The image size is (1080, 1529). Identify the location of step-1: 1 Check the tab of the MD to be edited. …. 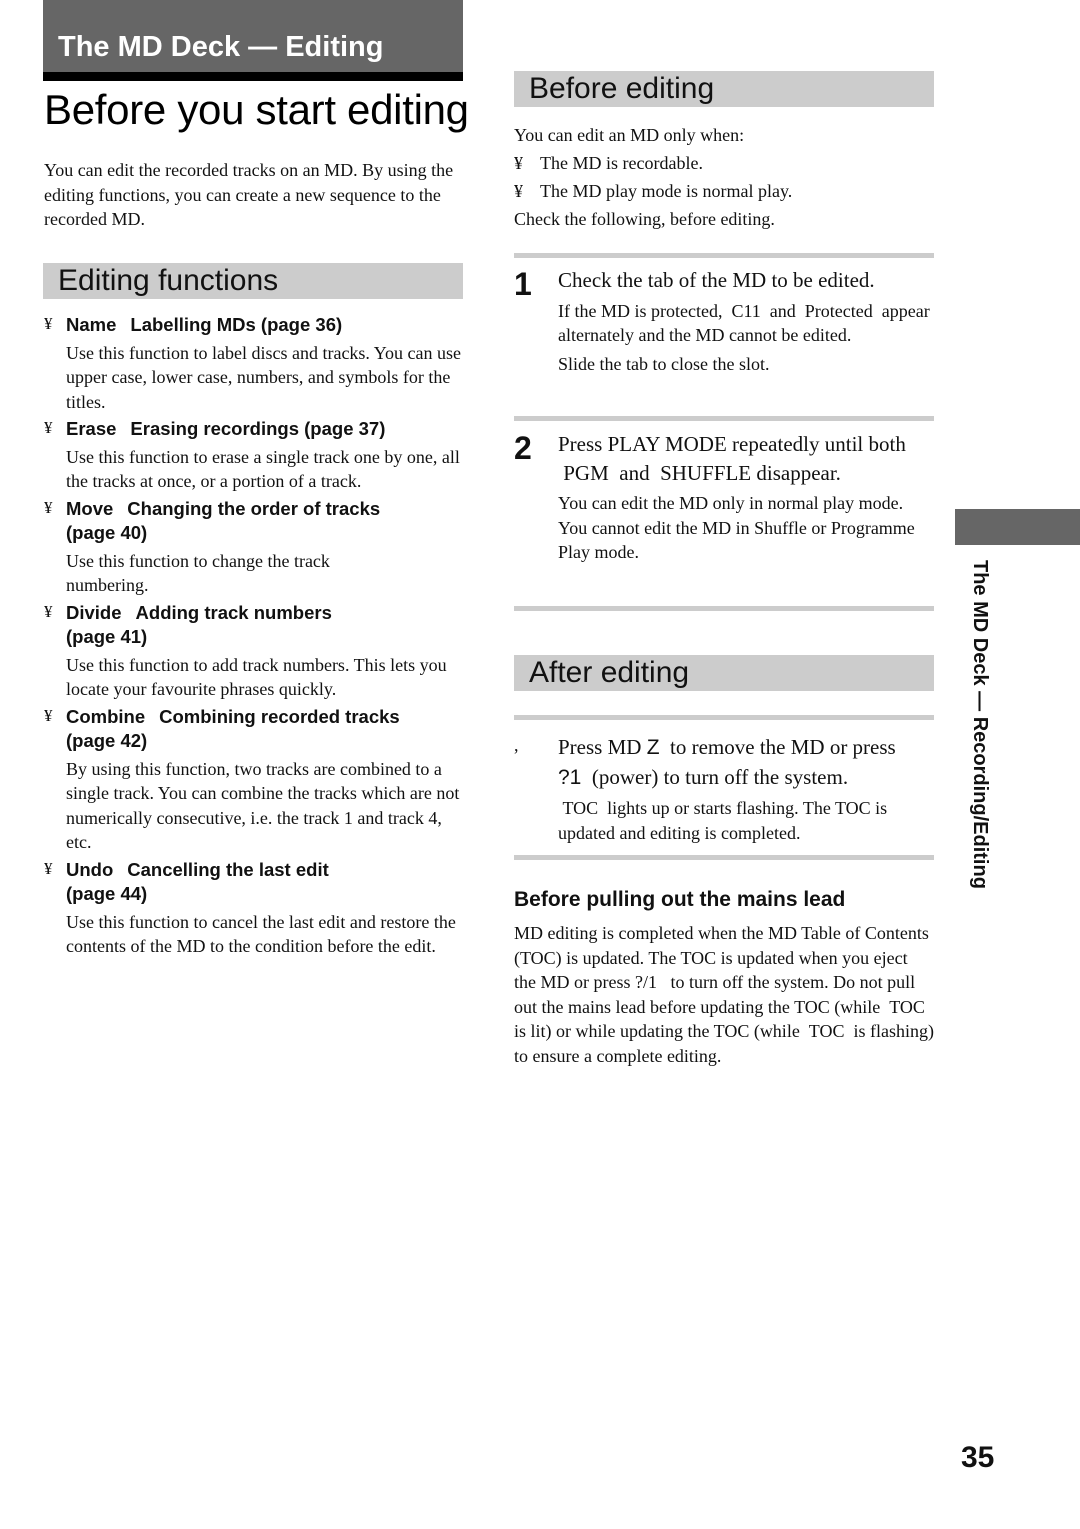
(724, 321).